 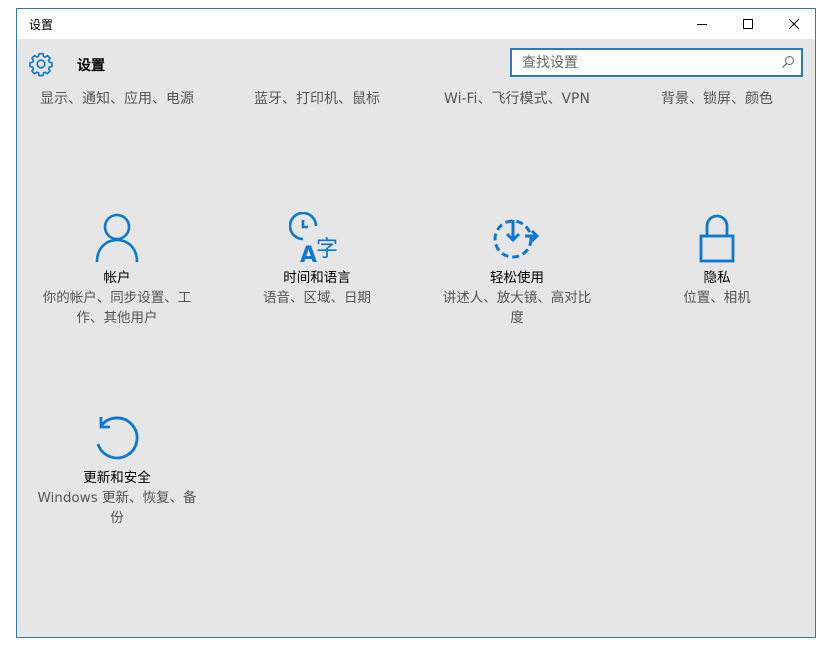 What do you see at coordinates (643, 62) in the screenshot?
I see `search-input` at bounding box center [643, 62].